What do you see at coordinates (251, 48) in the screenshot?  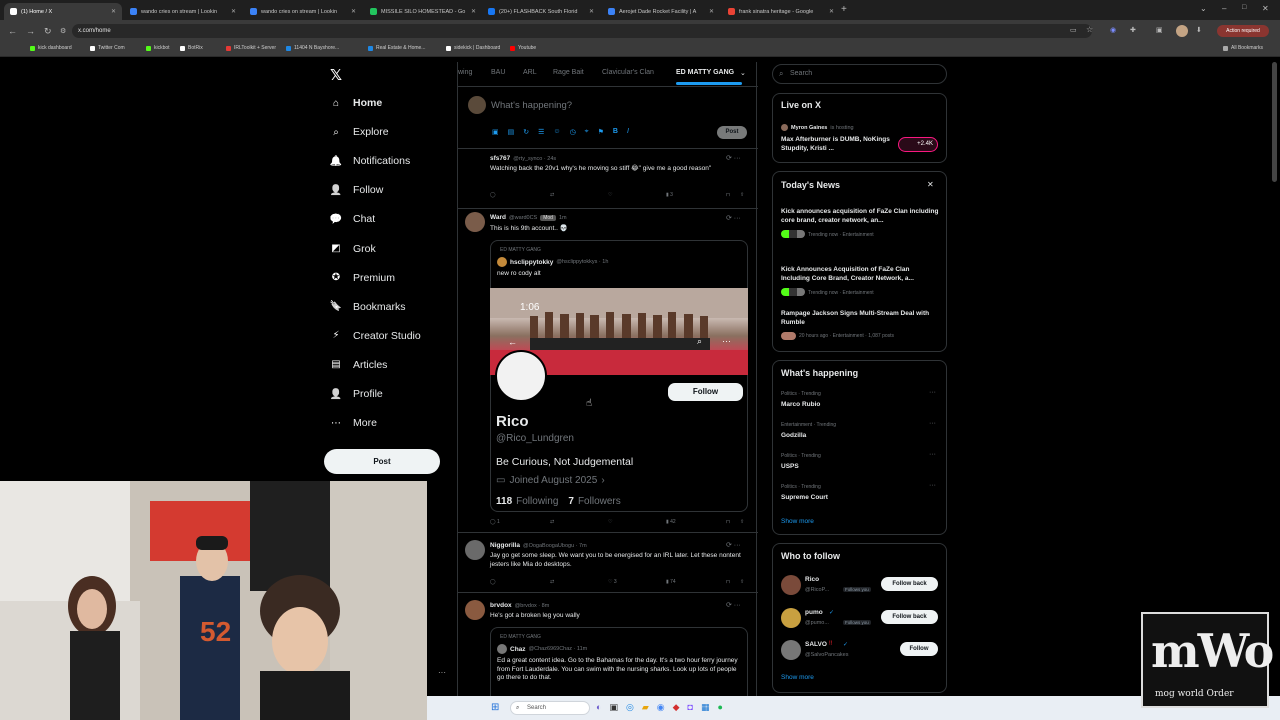 I see `bookmark-item: IRLToolkit + Server` at bounding box center [251, 48].